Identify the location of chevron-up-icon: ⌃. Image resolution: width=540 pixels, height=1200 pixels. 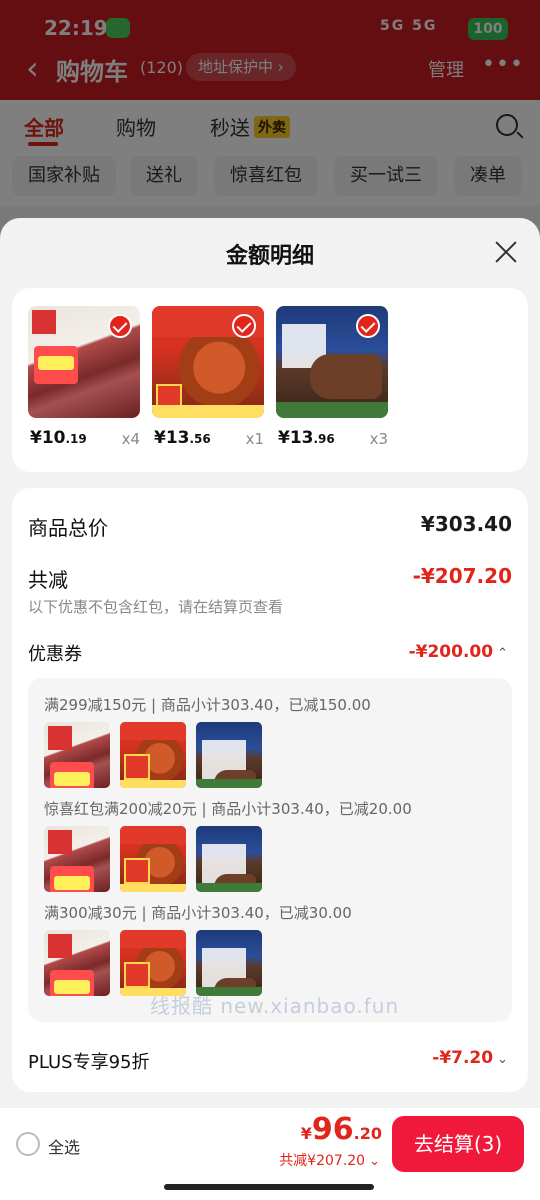
(502, 653).